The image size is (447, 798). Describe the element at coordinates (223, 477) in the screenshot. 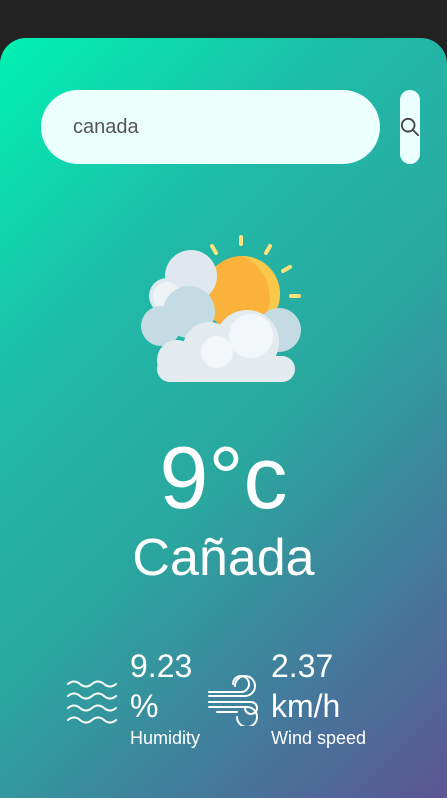

I see `temperature: 9°c` at that location.